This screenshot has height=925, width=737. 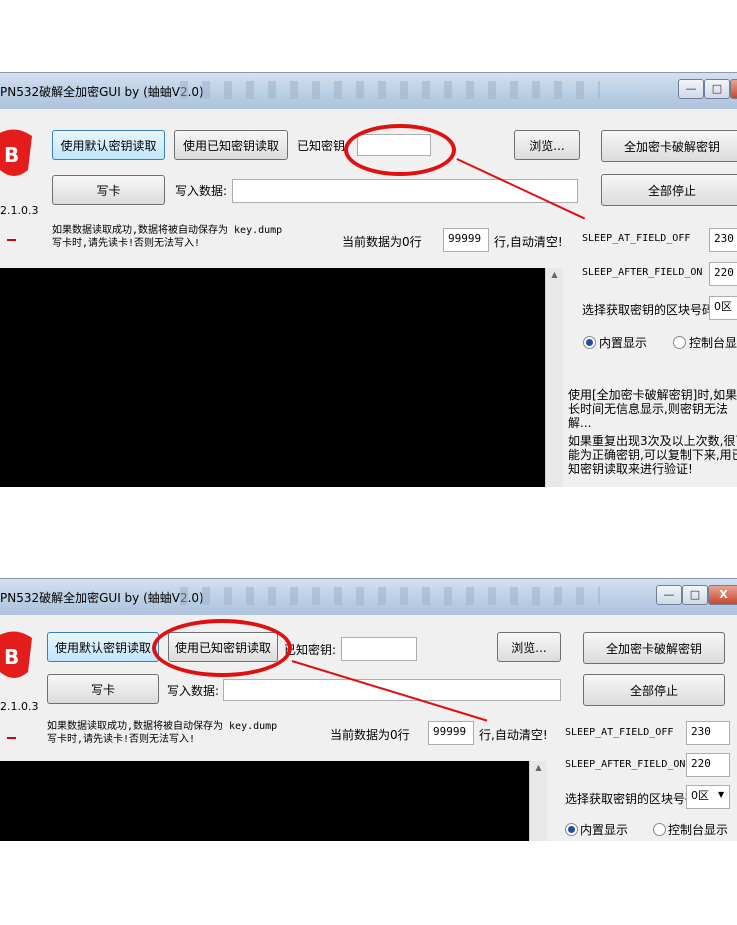 What do you see at coordinates (379, 649) in the screenshot?
I see `known-key-input` at bounding box center [379, 649].